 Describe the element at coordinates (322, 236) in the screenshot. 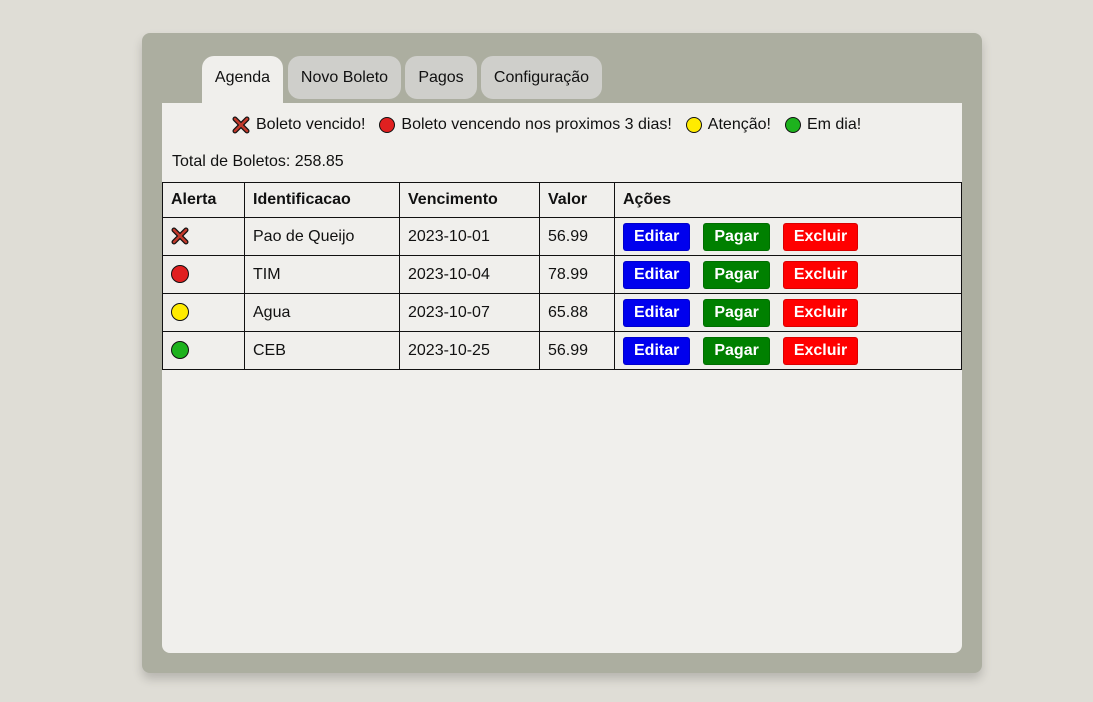

I see `identificacao-cell: Pao de Queijo` at that location.